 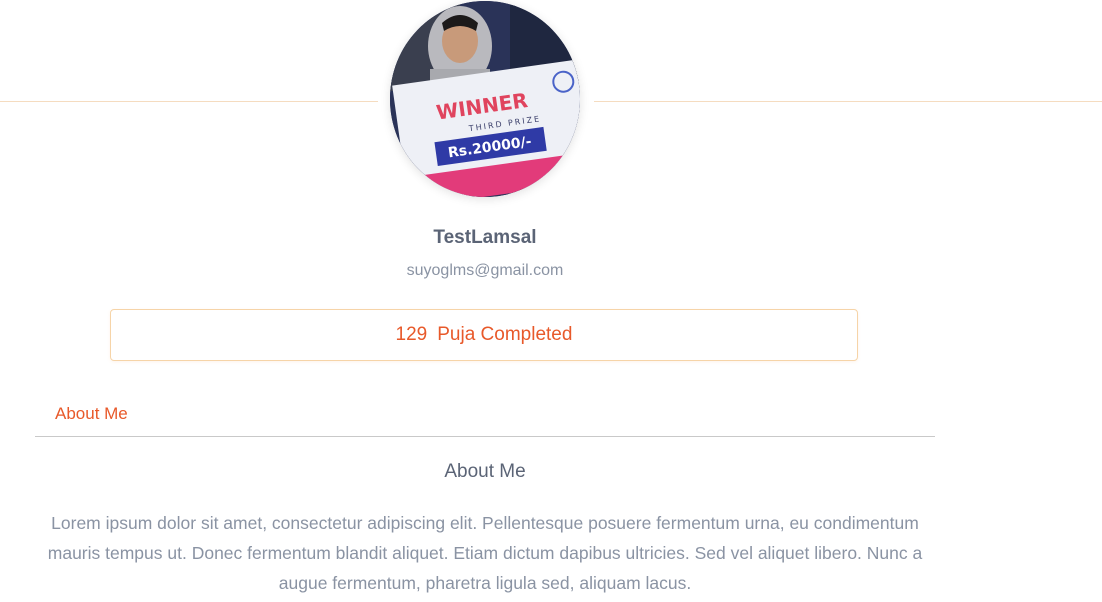 I want to click on profile-tabs: About Me, so click(x=485, y=417).